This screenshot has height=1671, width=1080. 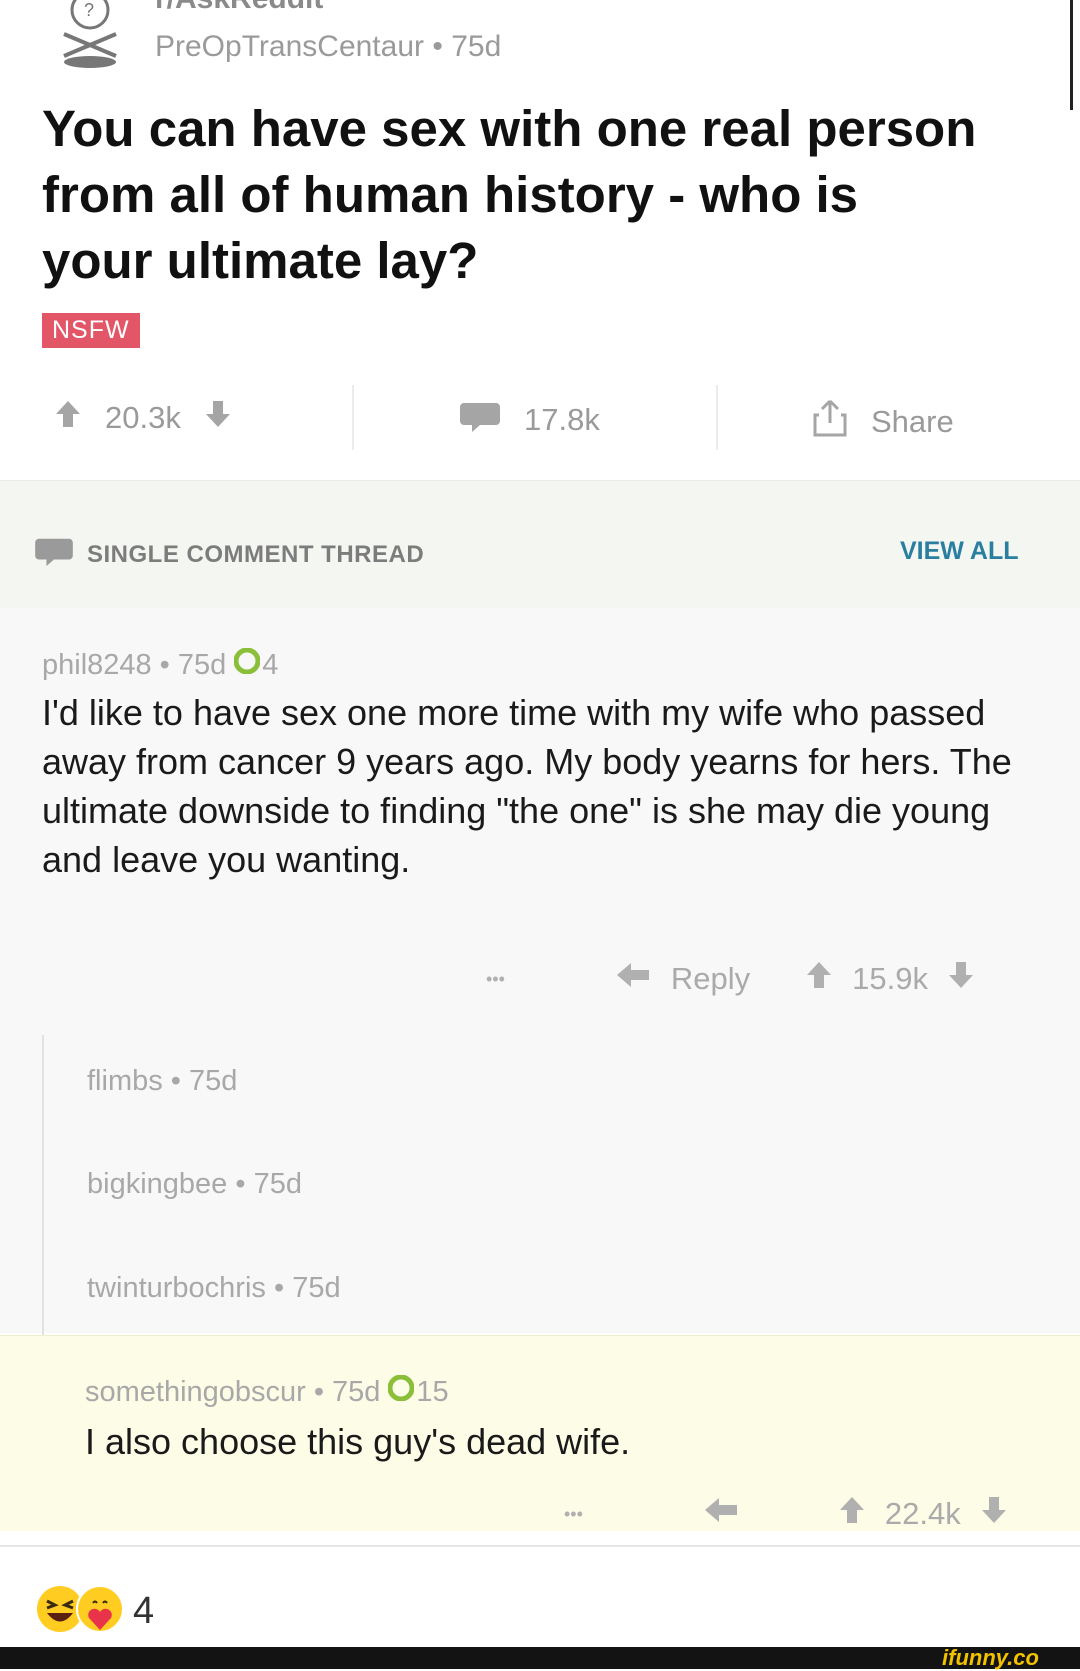 What do you see at coordinates (785, 1514) in the screenshot?
I see `highlighted-comment-actions: ••• 22.4k` at bounding box center [785, 1514].